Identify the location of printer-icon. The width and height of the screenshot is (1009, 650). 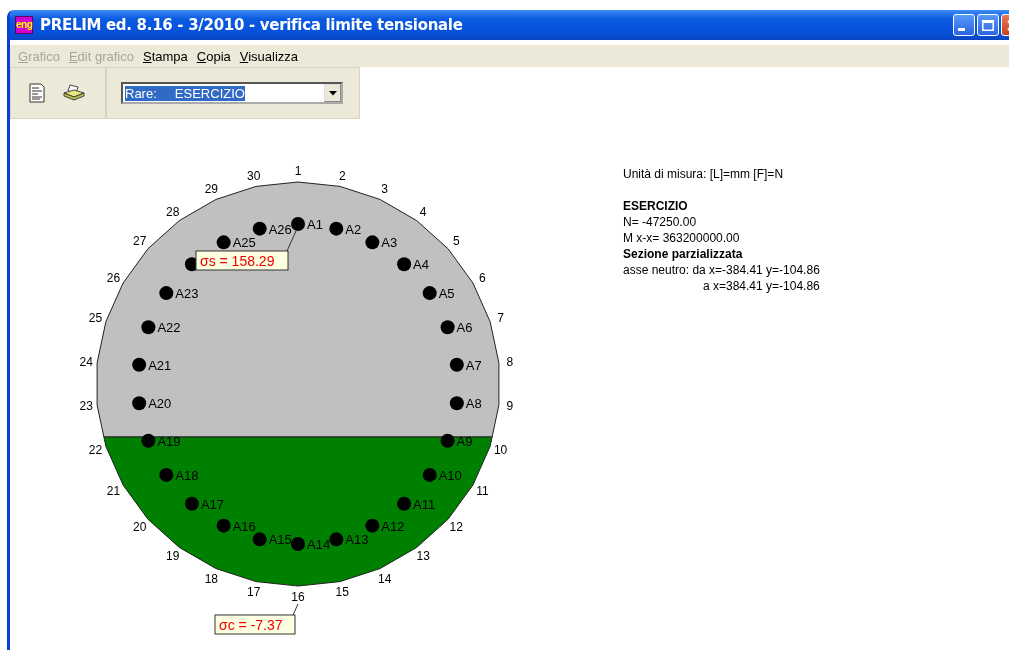
(74, 93).